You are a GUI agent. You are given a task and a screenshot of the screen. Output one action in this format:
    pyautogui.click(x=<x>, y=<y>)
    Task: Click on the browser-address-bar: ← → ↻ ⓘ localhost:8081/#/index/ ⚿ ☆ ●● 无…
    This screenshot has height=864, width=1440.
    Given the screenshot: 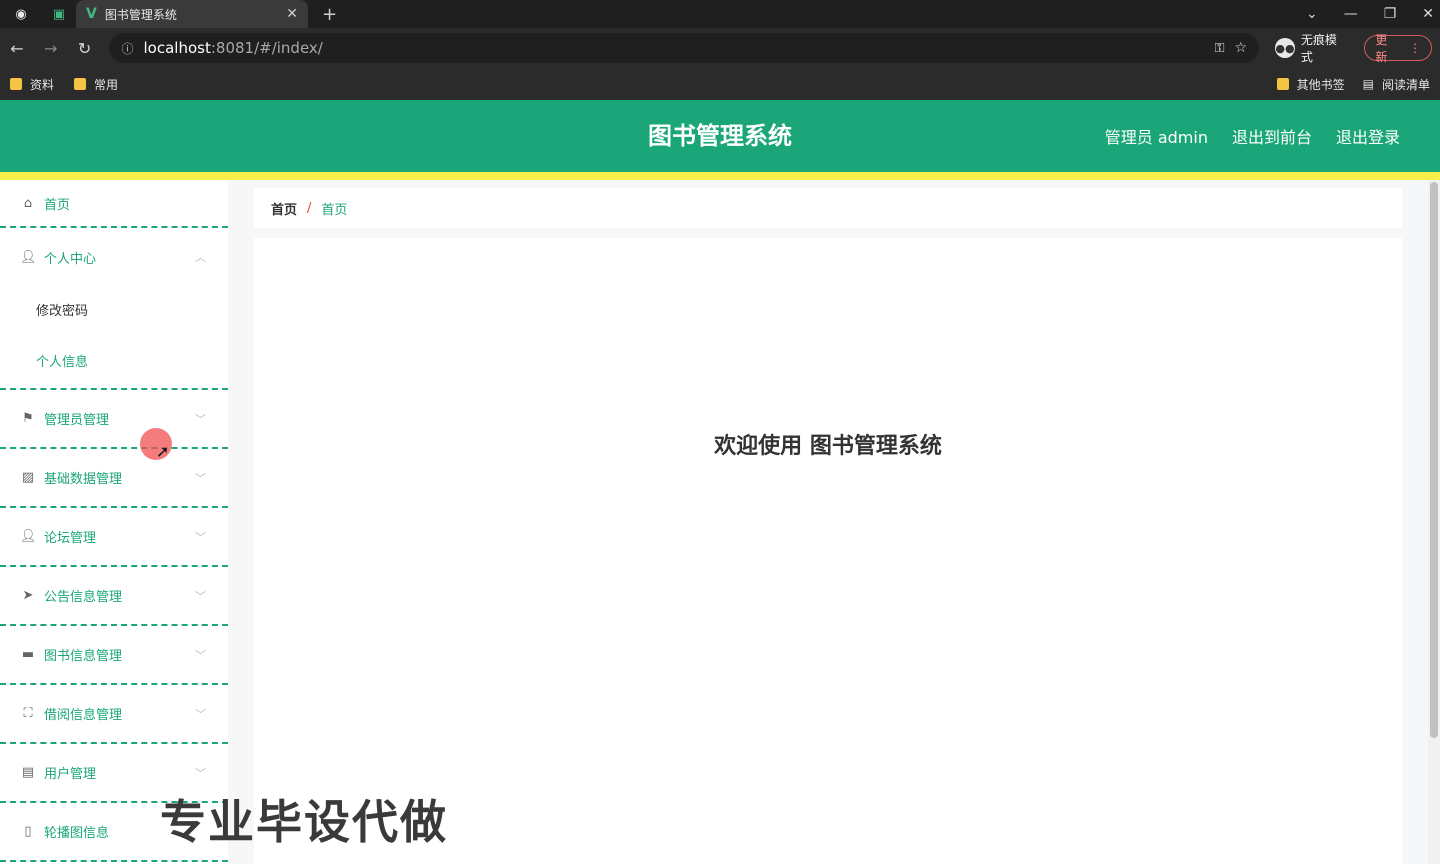 What is the action you would take?
    pyautogui.click(x=720, y=48)
    